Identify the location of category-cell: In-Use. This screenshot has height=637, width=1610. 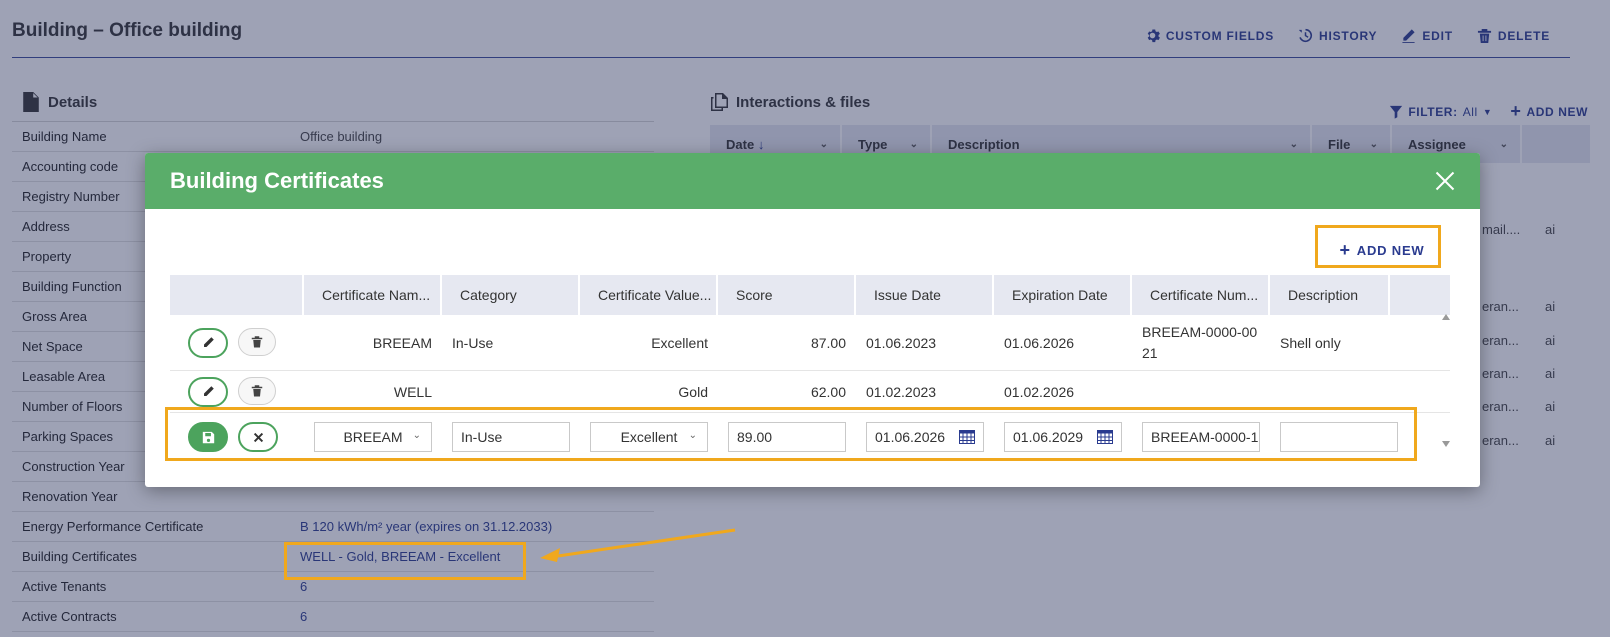
(511, 437).